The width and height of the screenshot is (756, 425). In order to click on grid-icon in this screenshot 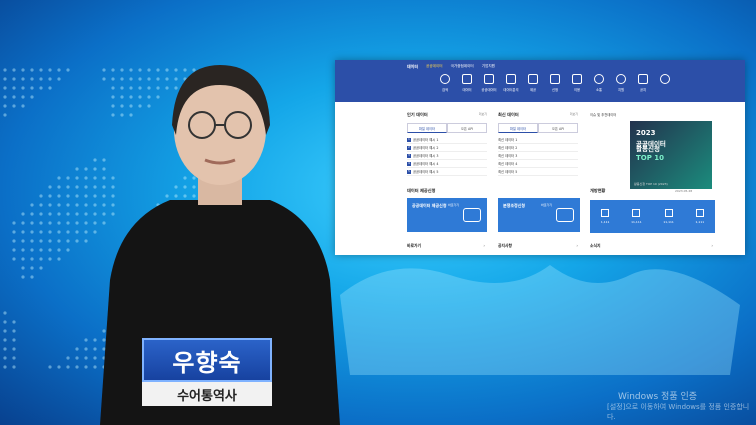, I will do `click(577, 79)`.